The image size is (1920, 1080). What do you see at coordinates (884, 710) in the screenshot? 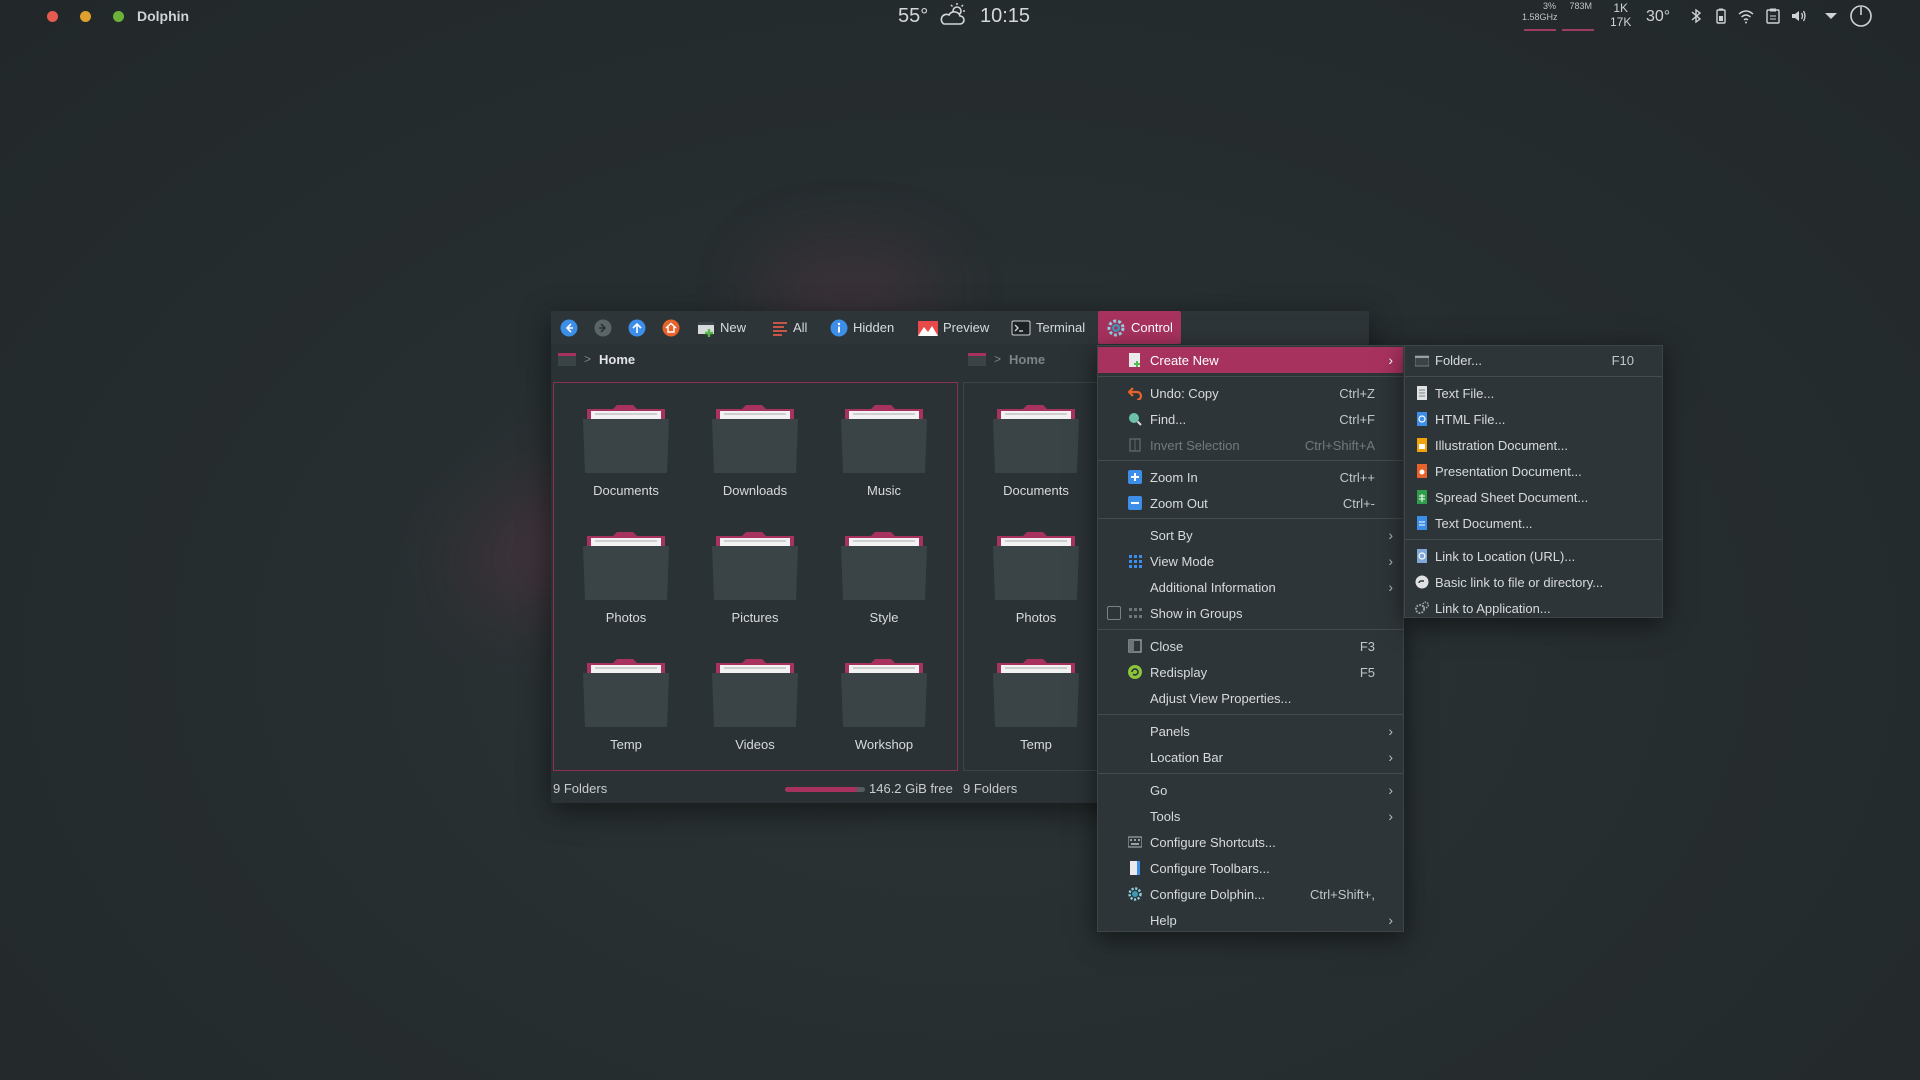
I see `folder-item: Workshop` at bounding box center [884, 710].